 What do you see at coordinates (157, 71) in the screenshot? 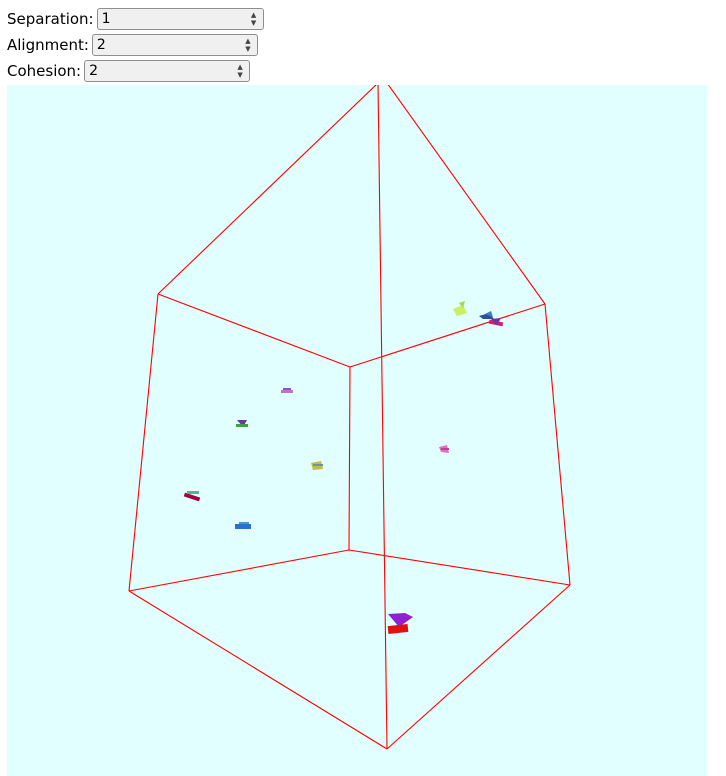
I see `cohesion-input` at bounding box center [157, 71].